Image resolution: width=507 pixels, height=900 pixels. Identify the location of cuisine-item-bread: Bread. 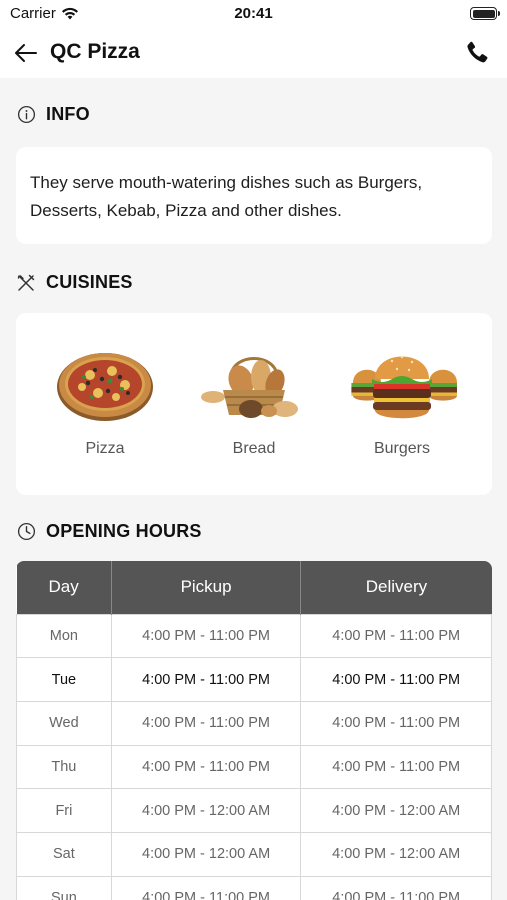
(254, 401).